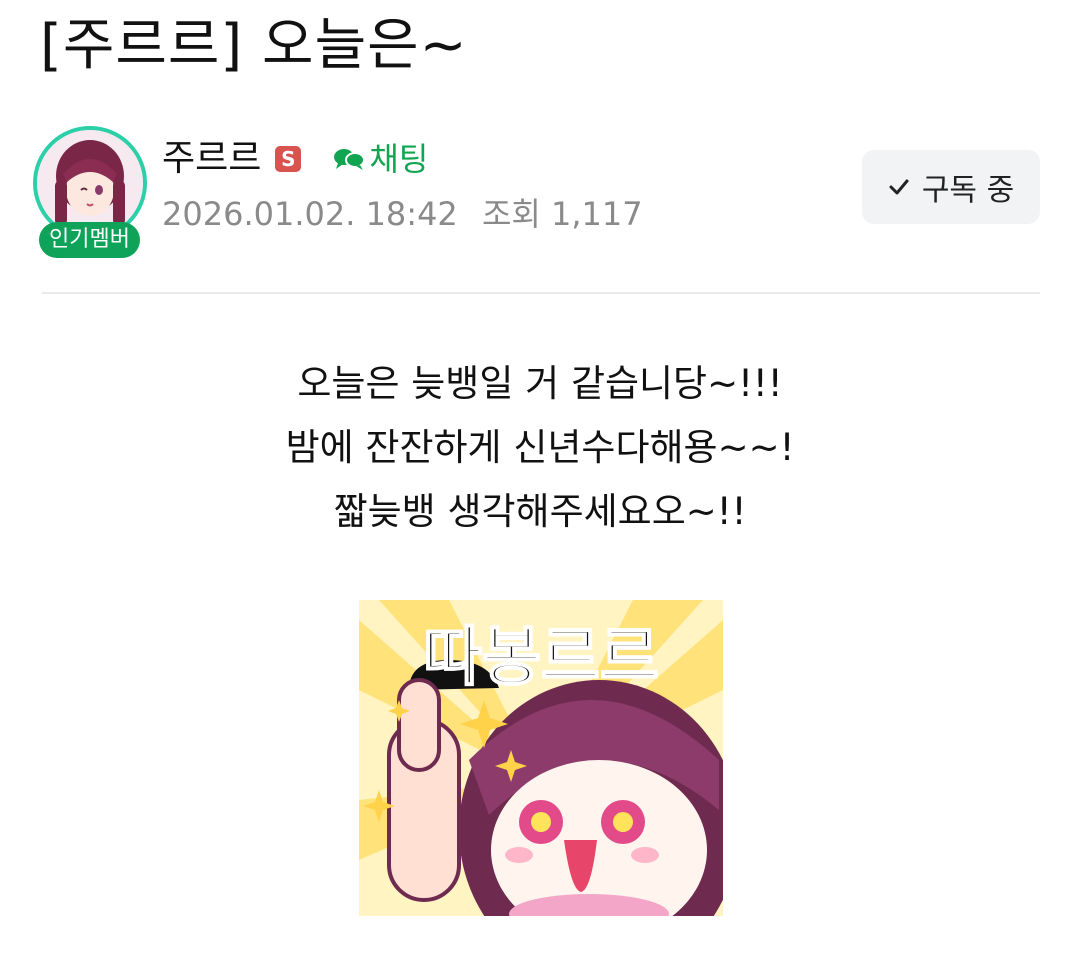  What do you see at coordinates (94, 194) in the screenshot?
I see `author-avatar-block: 인기멤버` at bounding box center [94, 194].